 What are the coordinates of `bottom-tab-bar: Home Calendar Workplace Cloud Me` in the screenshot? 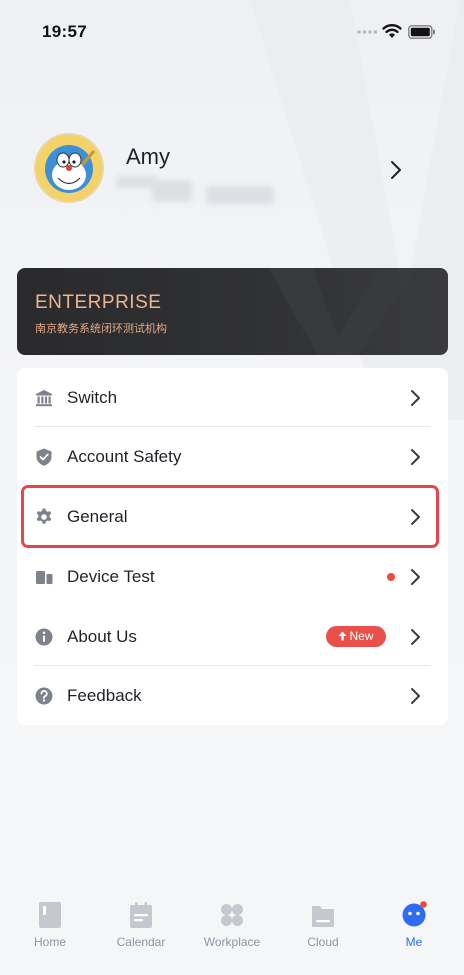 It's located at (232, 931).